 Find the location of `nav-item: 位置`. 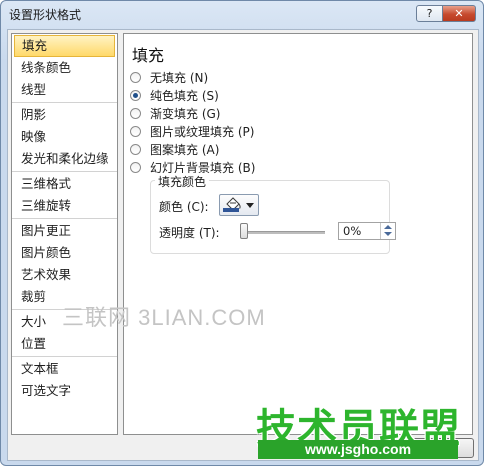

nav-item: 位置 is located at coordinates (64, 344).